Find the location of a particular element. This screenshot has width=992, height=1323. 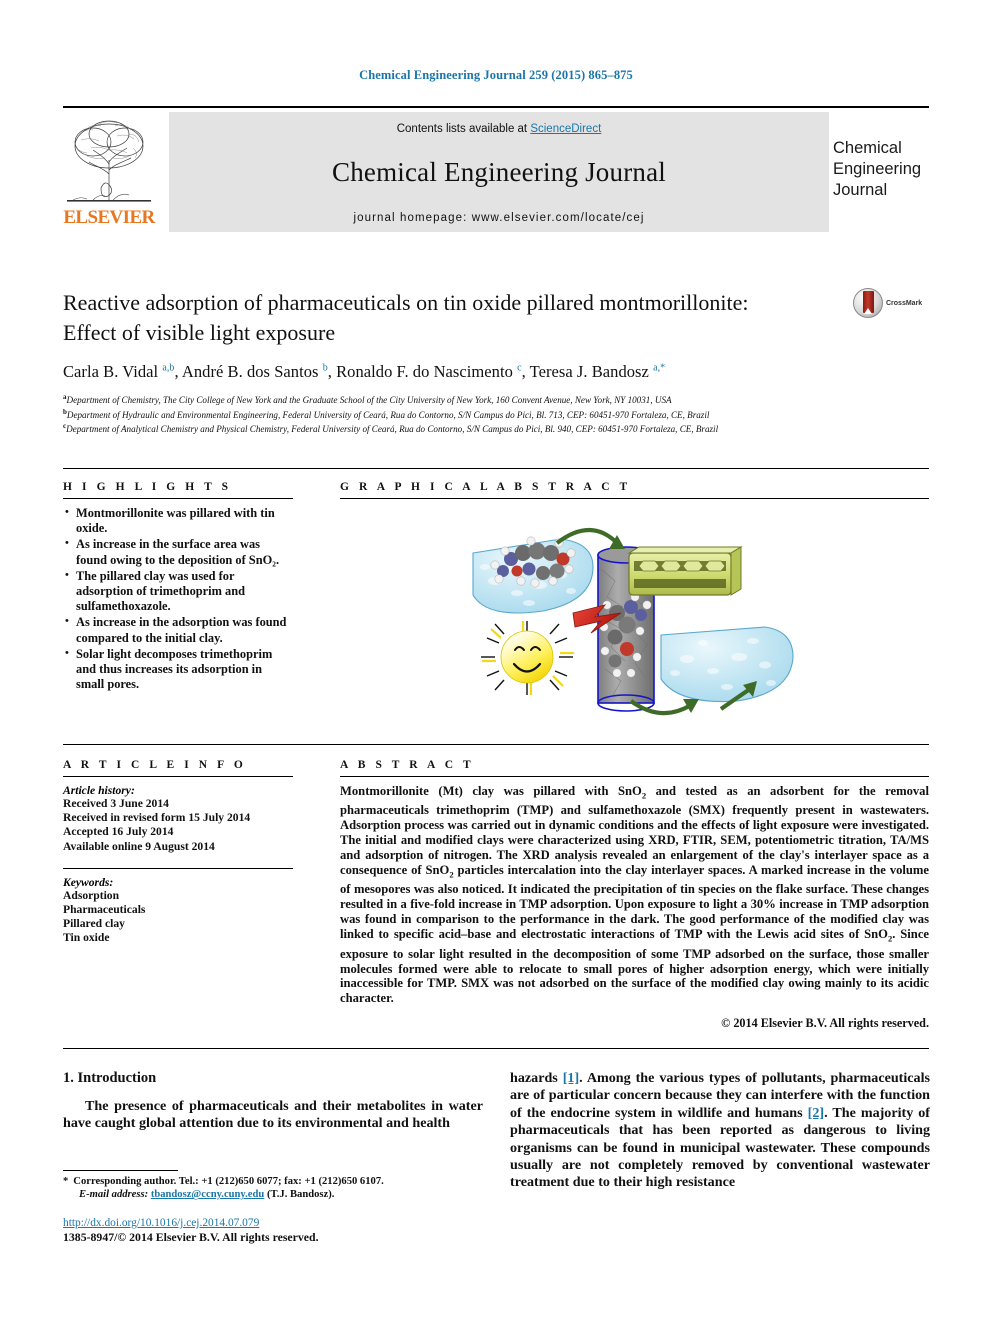

affil-marker: a,* is located at coordinates (659, 368).